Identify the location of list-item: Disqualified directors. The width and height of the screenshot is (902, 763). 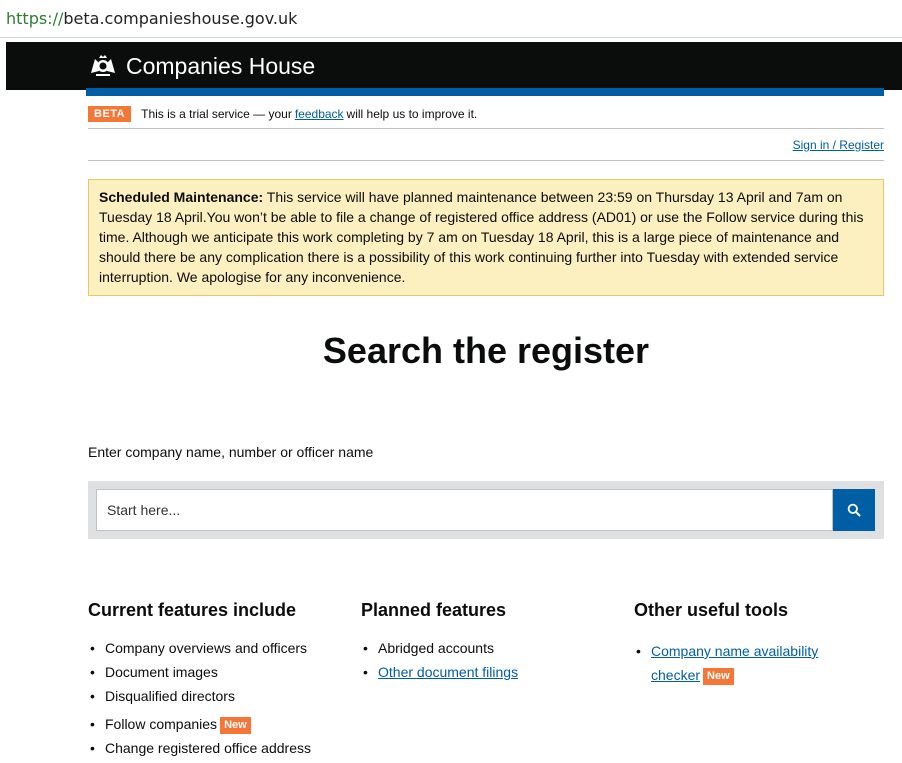
(219, 696).